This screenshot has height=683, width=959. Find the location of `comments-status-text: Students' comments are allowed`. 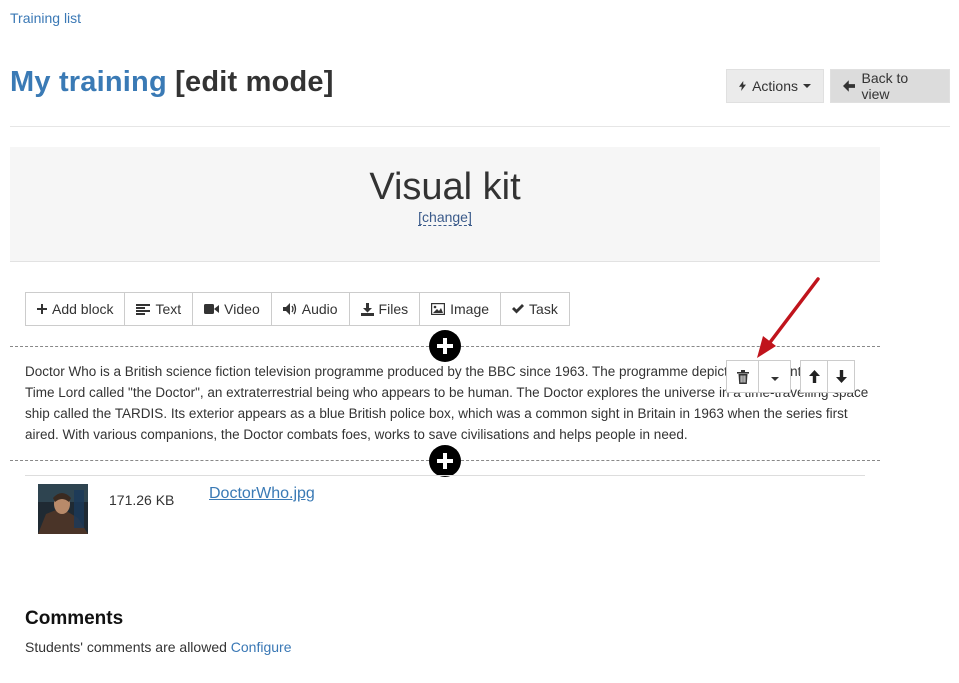

comments-status-text: Students' comments are allowed is located at coordinates (126, 647).